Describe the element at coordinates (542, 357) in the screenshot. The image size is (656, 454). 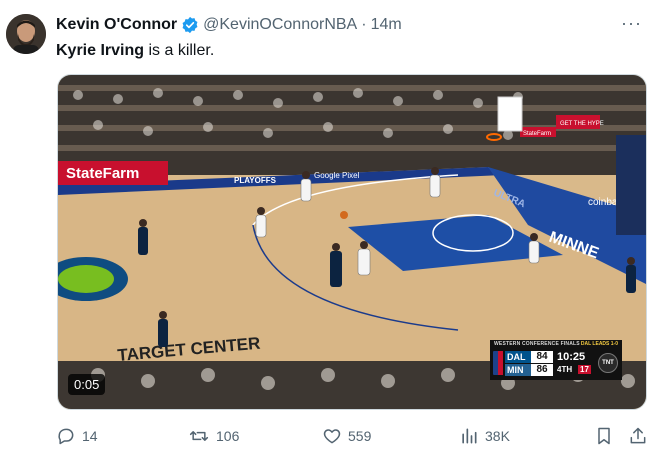
I see `team1-score: 84` at that location.